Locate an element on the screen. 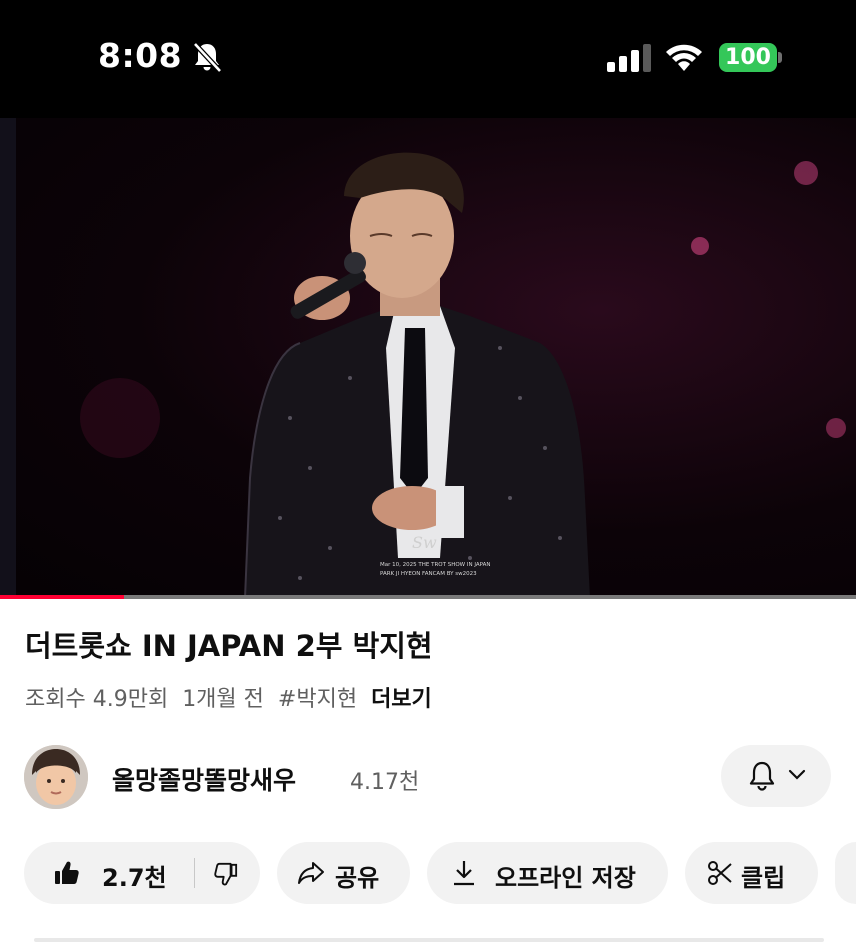  bell-icon is located at coordinates (762, 776).